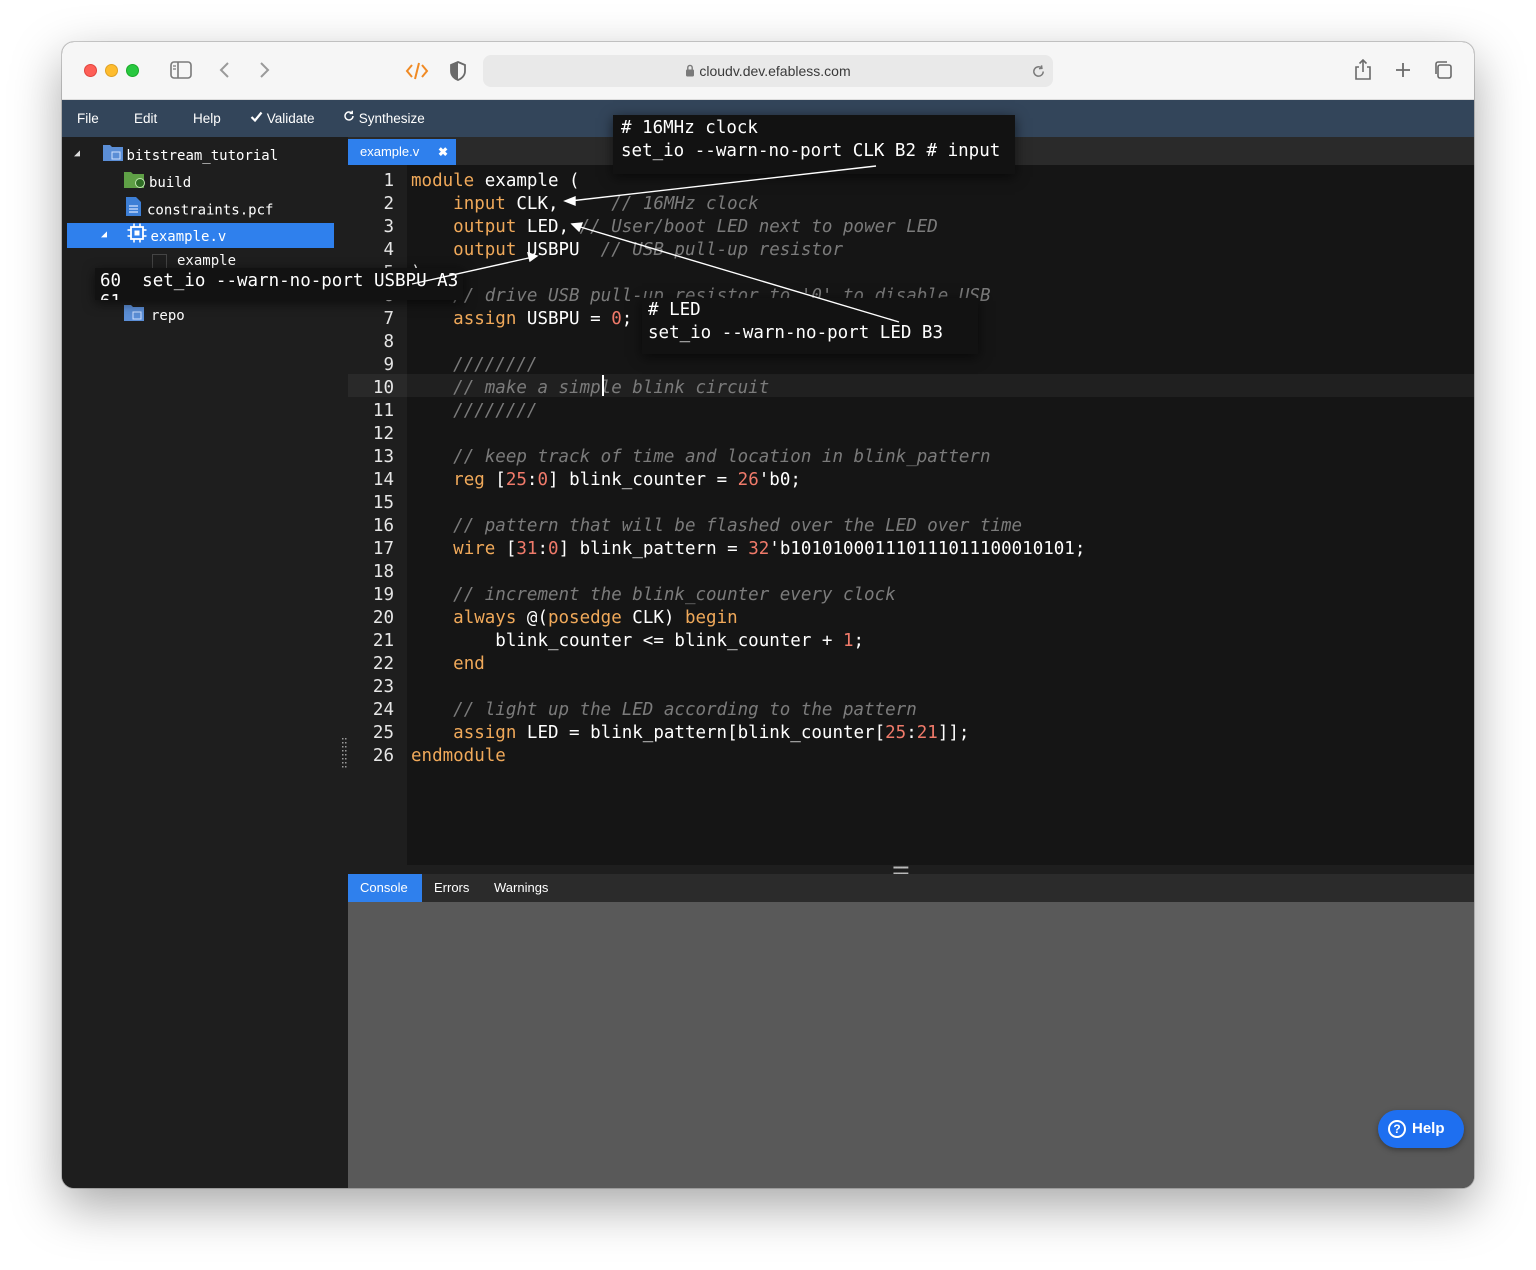 The height and width of the screenshot is (1270, 1536). I want to click on line-number: 4, so click(388, 250).